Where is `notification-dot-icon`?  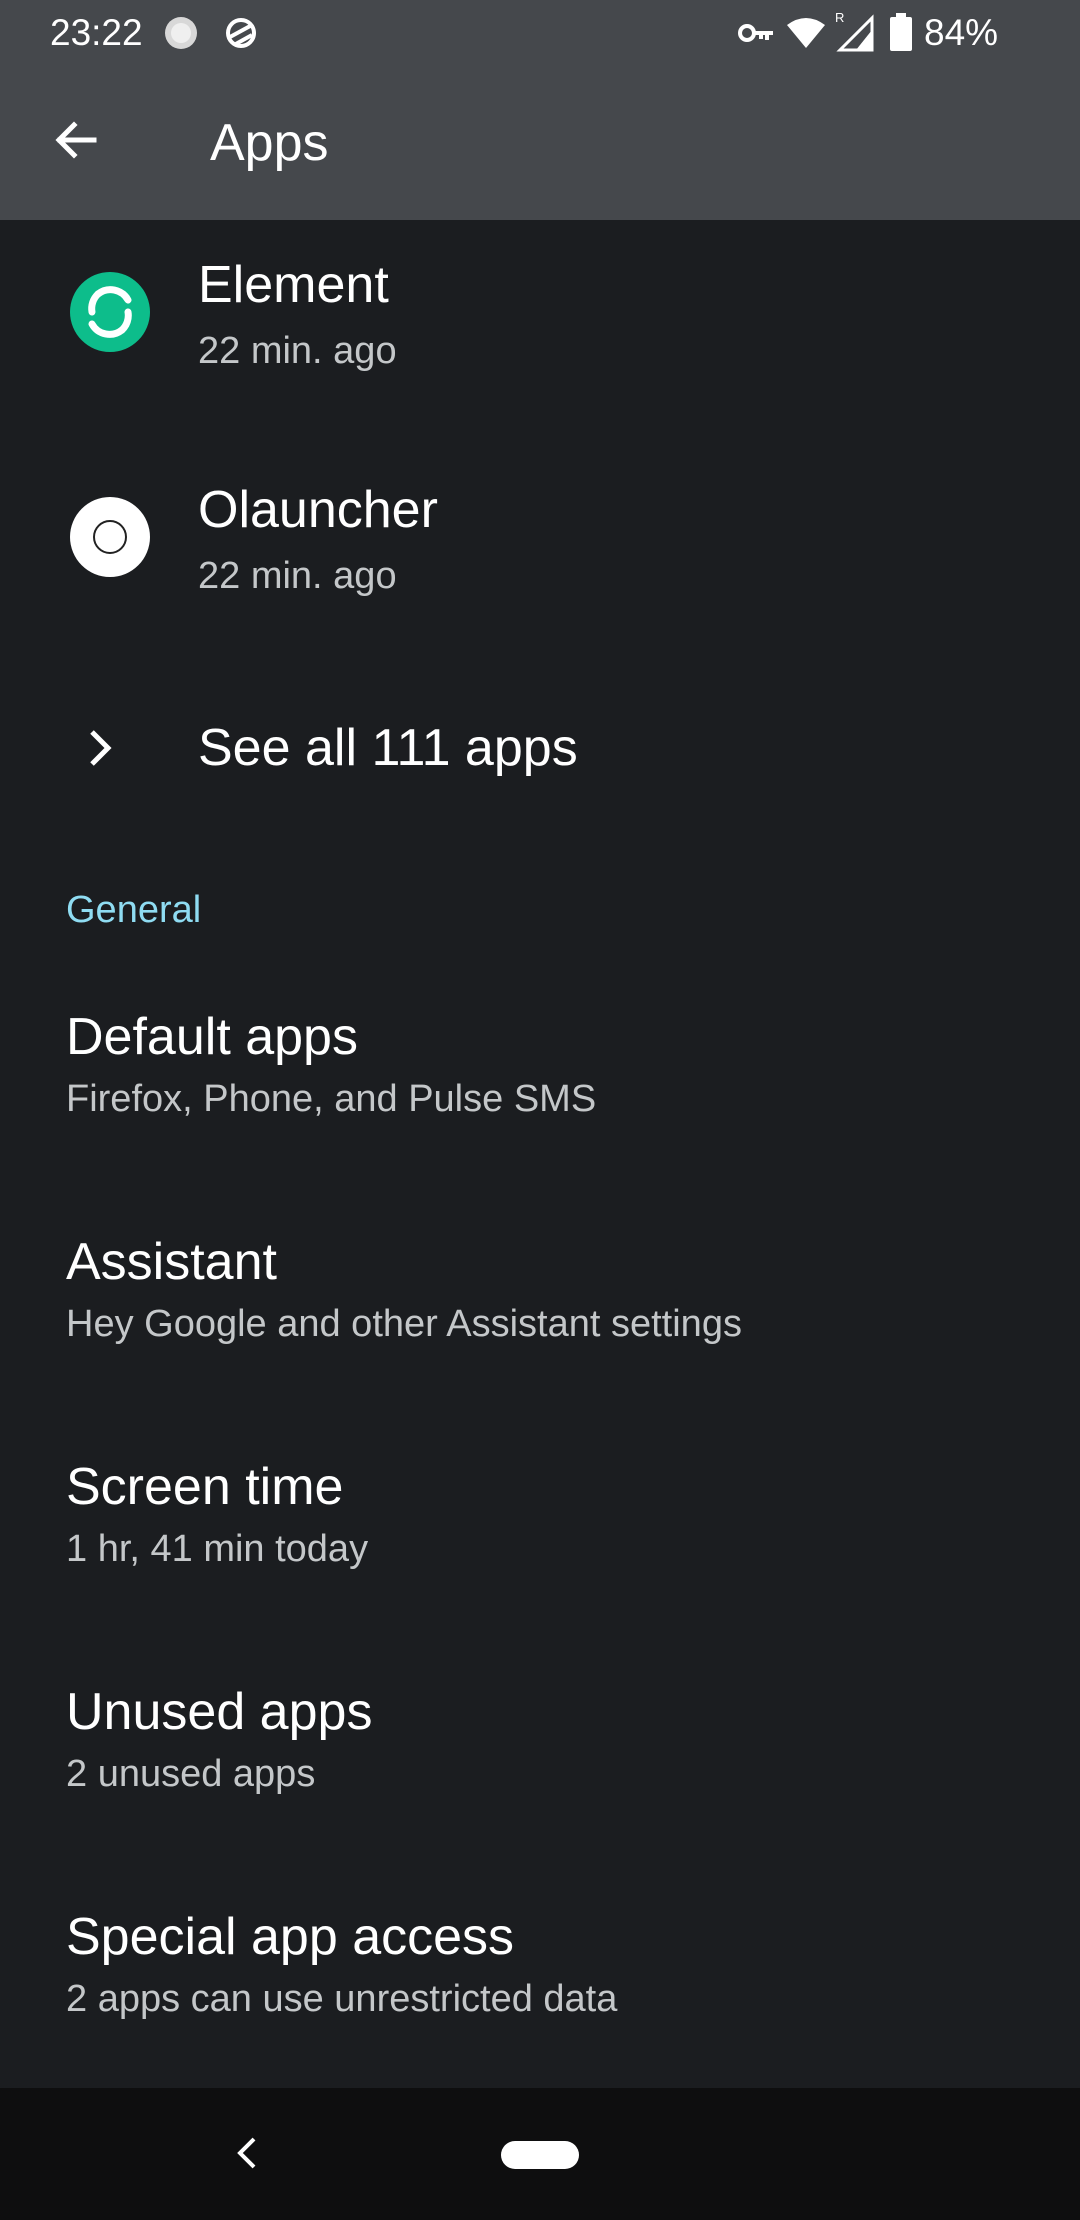 notification-dot-icon is located at coordinates (181, 33).